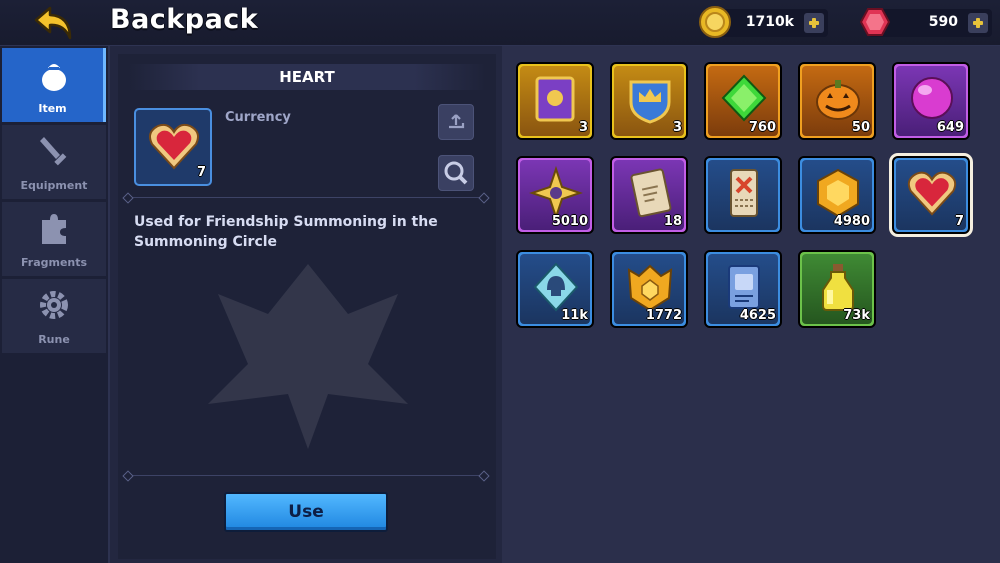 This screenshot has width=1000, height=563. Describe the element at coordinates (959, 221) in the screenshot. I see `item-count: 7` at that location.